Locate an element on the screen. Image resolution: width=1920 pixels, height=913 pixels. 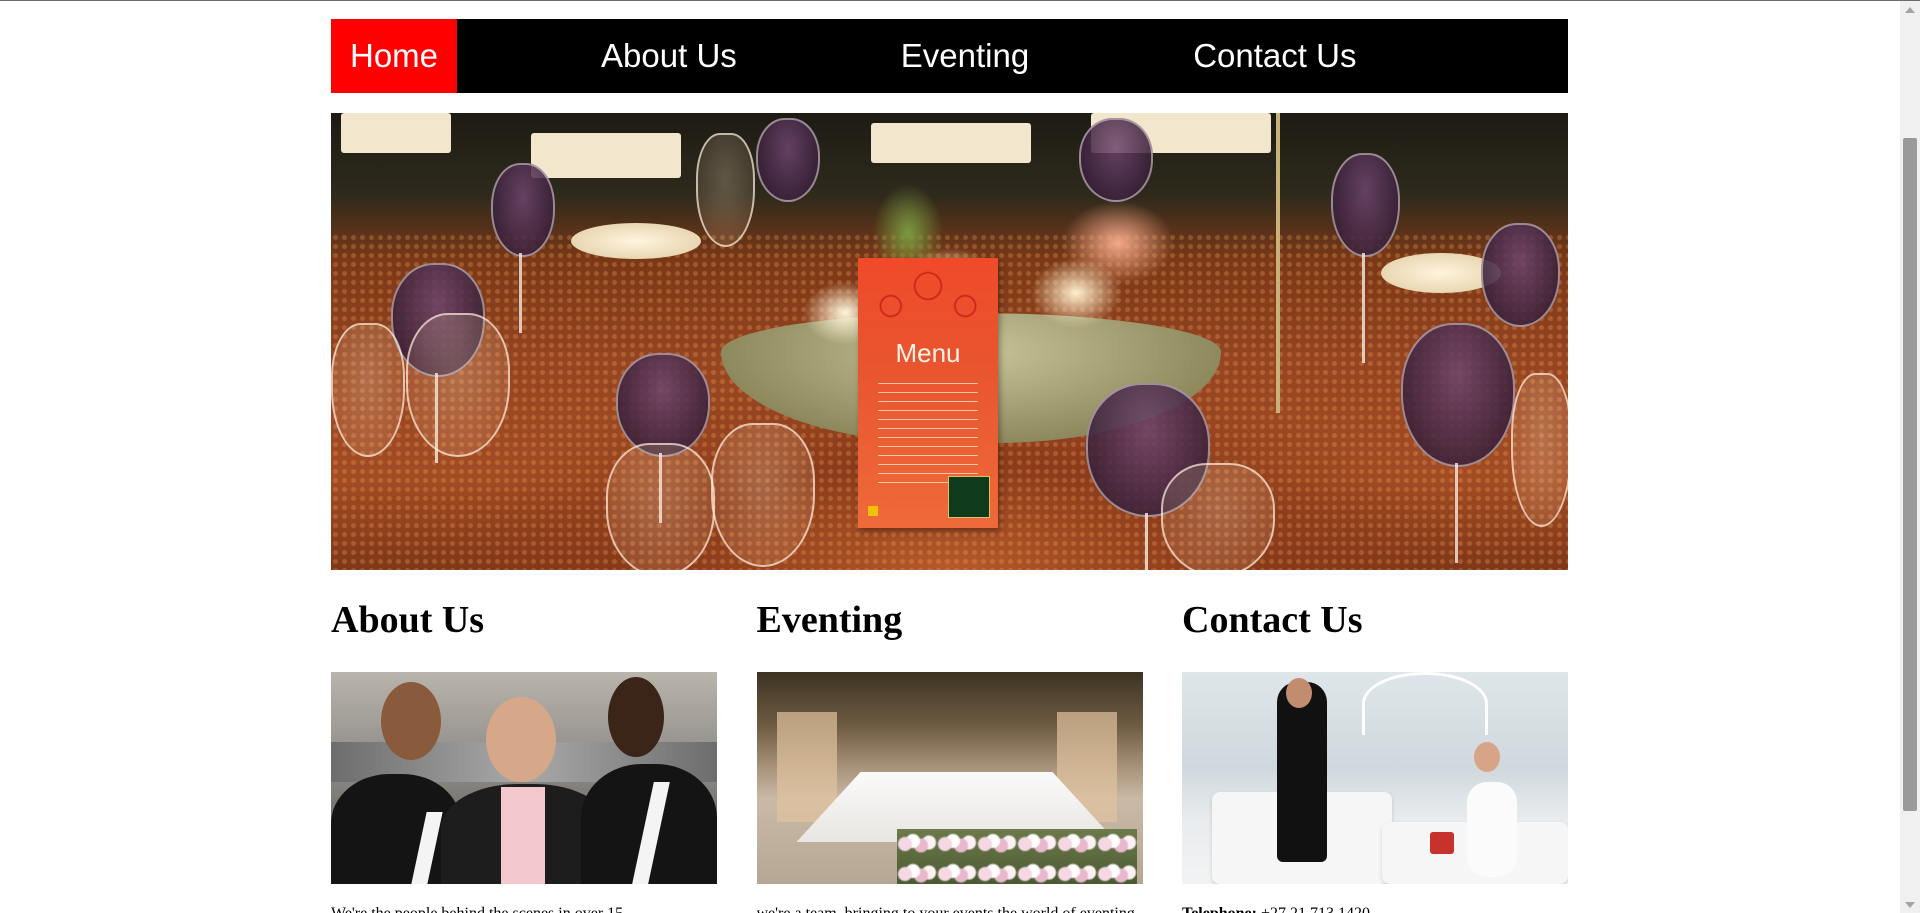
menu-card-title: Menu is located at coordinates (928, 353).